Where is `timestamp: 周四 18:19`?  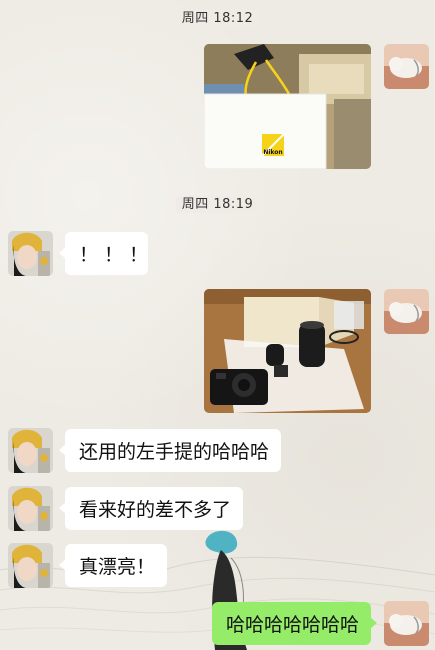
timestamp: 周四 18:19 is located at coordinates (217, 203).